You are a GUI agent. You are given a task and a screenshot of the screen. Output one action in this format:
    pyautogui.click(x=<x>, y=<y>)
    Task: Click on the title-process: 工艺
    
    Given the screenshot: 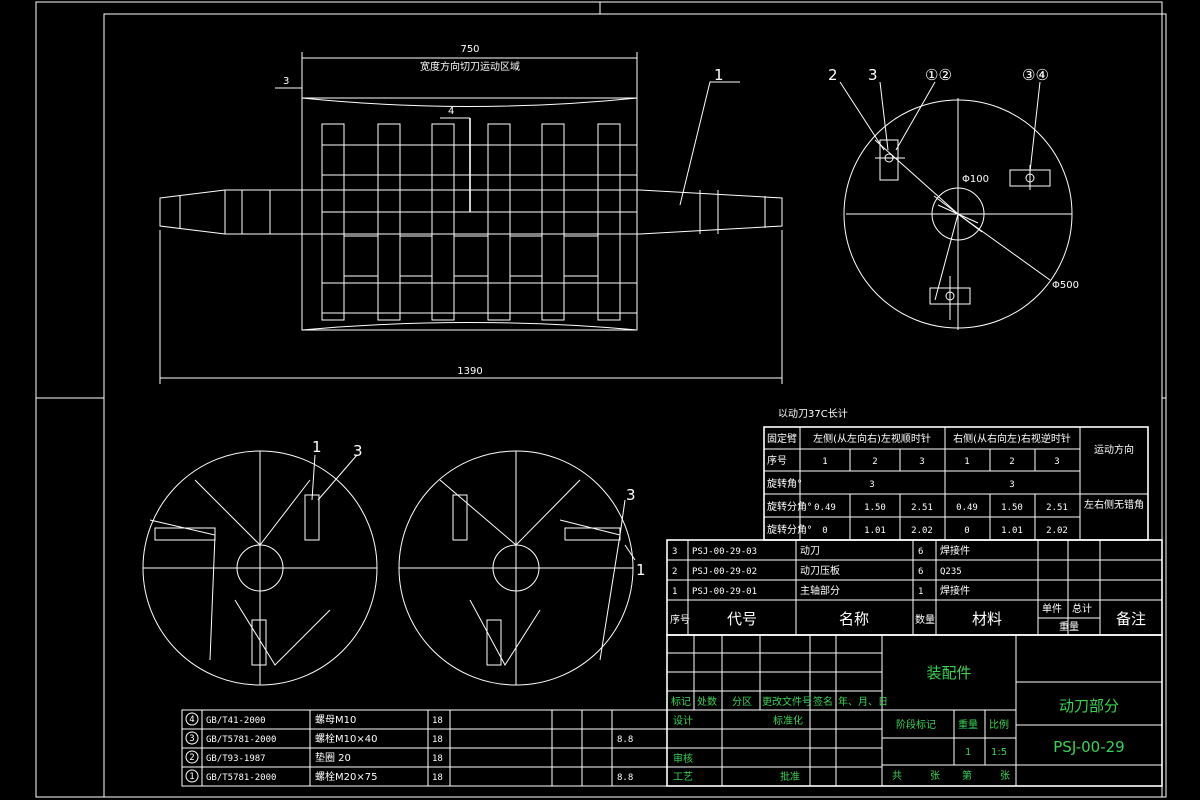 What is the action you would take?
    pyautogui.click(x=683, y=777)
    